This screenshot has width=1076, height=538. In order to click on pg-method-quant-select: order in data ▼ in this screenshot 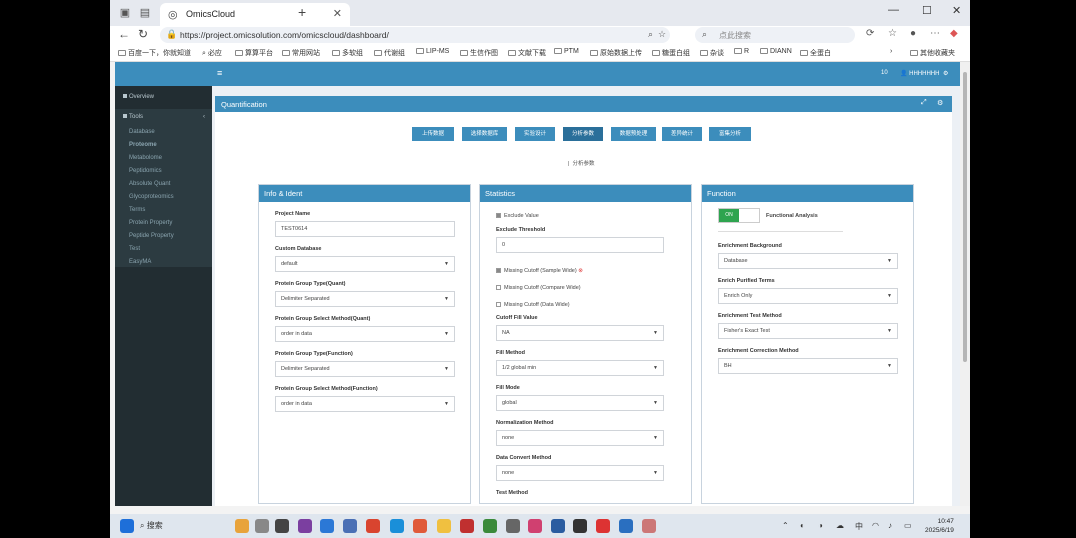, I will do `click(365, 334)`.